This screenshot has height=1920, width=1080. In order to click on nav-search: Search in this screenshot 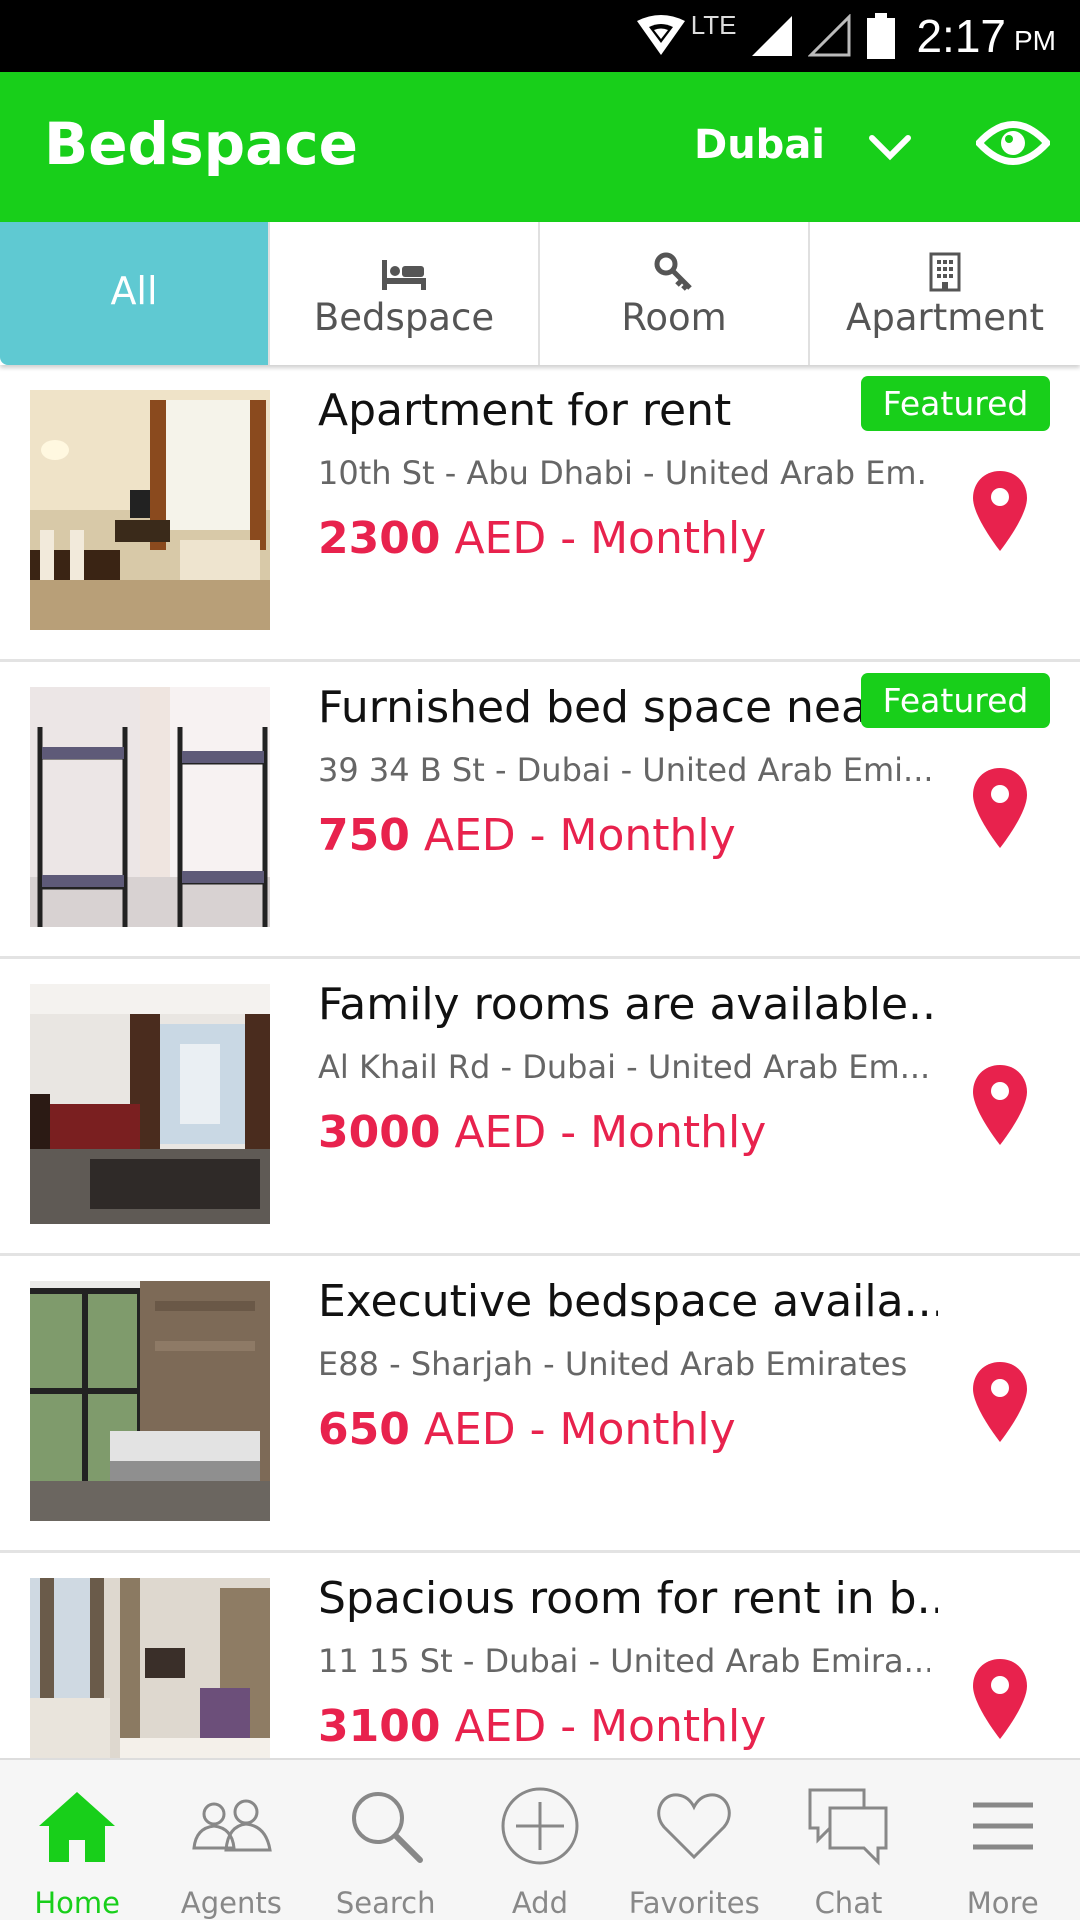, I will do `click(386, 1840)`.